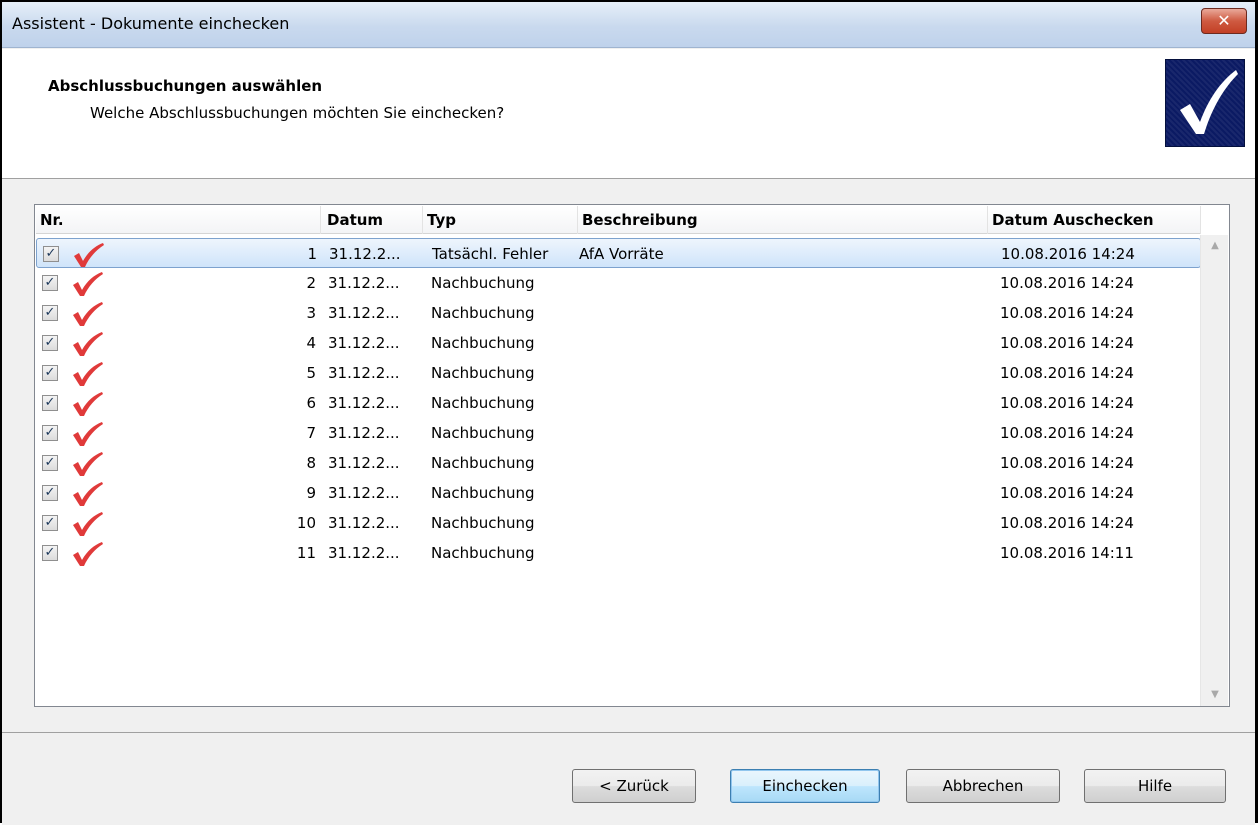 Image resolution: width=1258 pixels, height=825 pixels. Describe the element at coordinates (311, 463) in the screenshot. I see `cell-nr: 8` at that location.